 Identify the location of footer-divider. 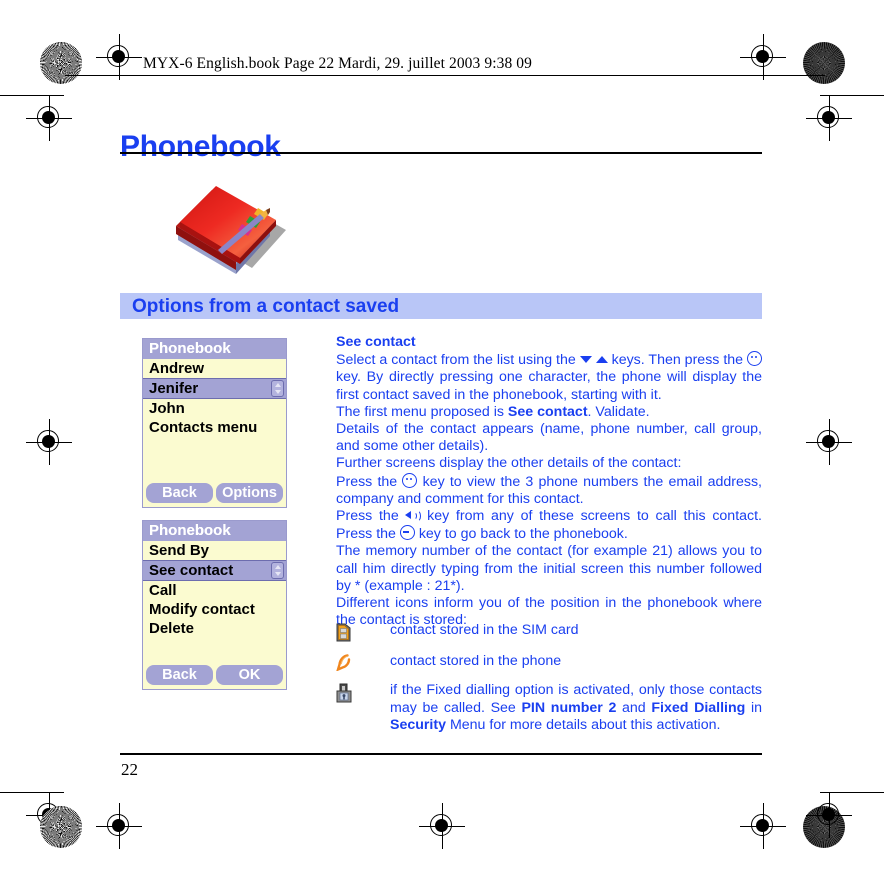
(441, 754).